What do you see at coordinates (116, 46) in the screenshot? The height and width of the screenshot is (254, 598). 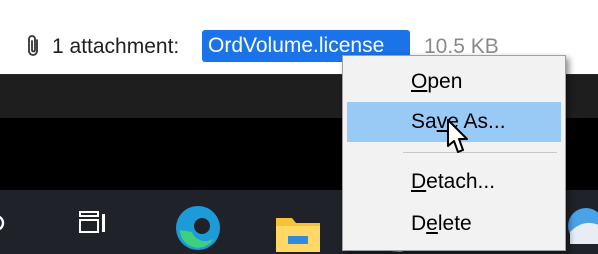 I see `attachment-count-label: 1 attachment:` at bounding box center [116, 46].